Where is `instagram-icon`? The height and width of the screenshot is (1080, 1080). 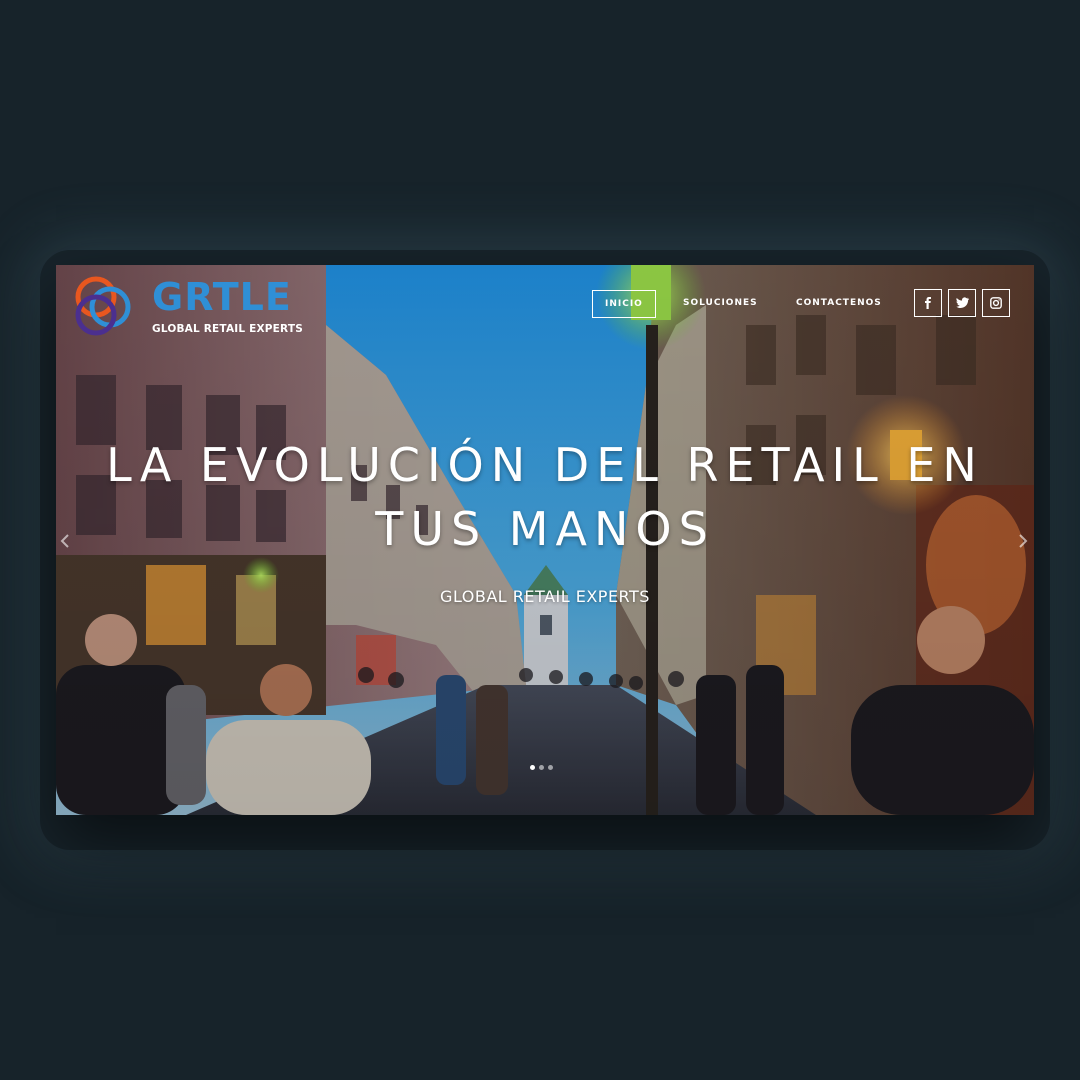 instagram-icon is located at coordinates (996, 303).